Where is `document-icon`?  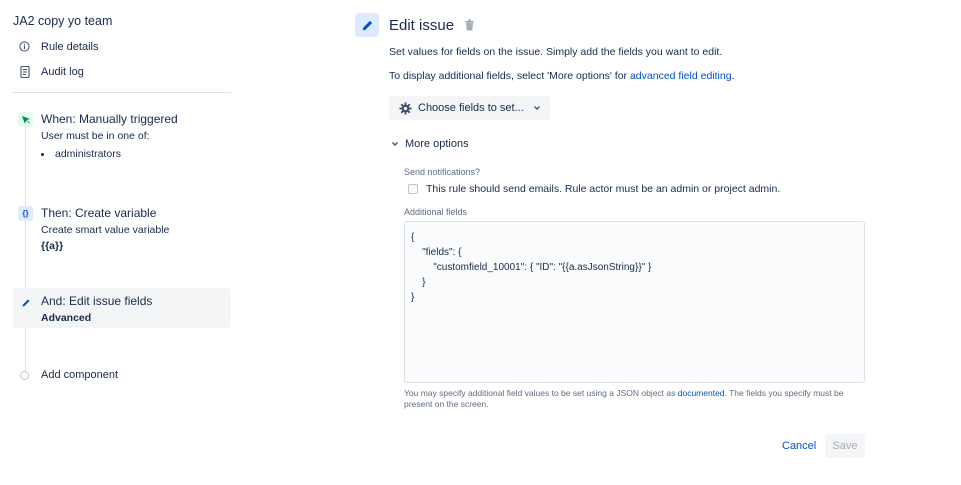
document-icon is located at coordinates (24, 71).